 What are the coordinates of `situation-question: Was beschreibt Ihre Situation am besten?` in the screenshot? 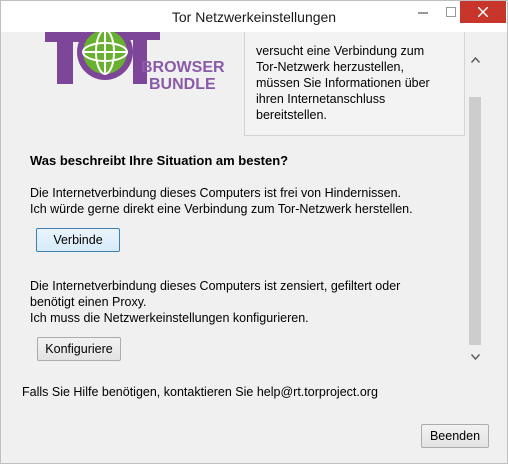 It's located at (159, 160).